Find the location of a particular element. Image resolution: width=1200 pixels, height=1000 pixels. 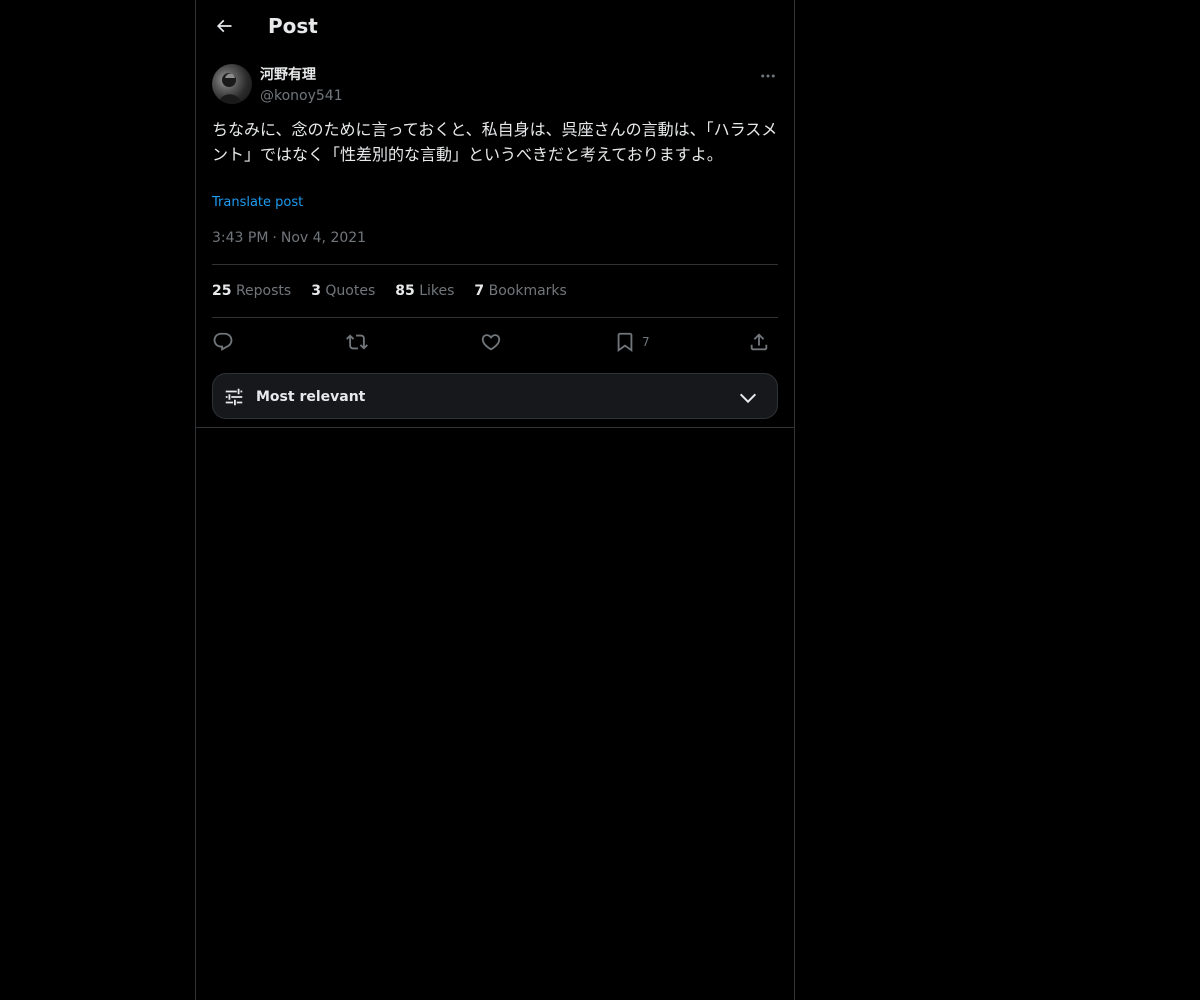

reply-sort-dropdown: Most relevant is located at coordinates (495, 396).